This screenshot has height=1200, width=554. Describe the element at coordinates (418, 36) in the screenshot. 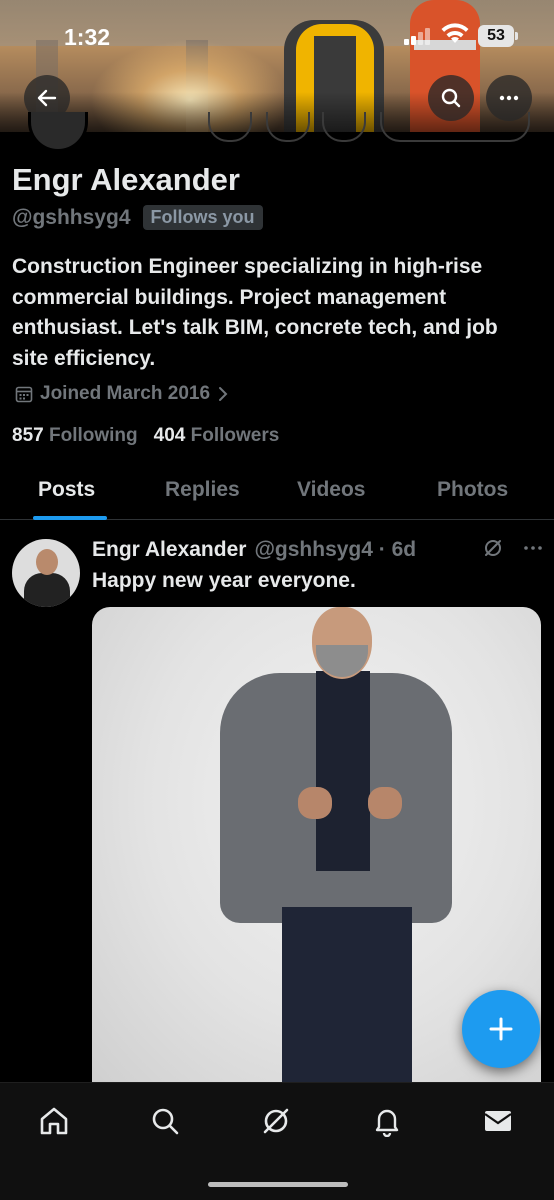

I see `cellular-signal-icon` at that location.